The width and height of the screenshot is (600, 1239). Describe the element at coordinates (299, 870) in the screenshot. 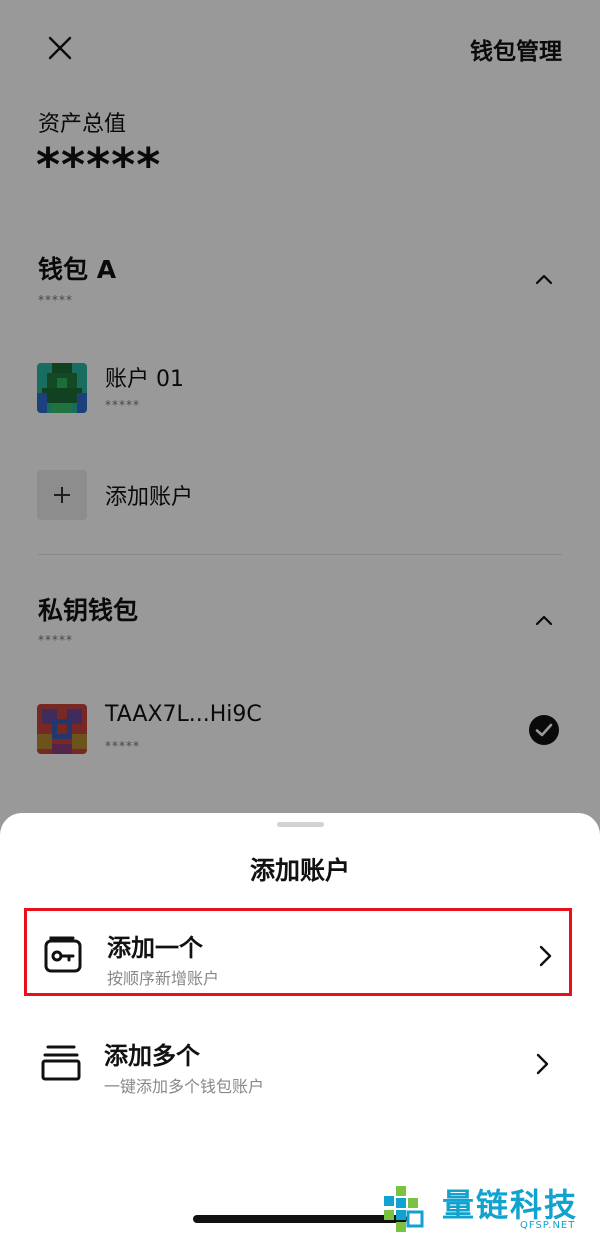

I see `sheet-title: 添加账户` at that location.